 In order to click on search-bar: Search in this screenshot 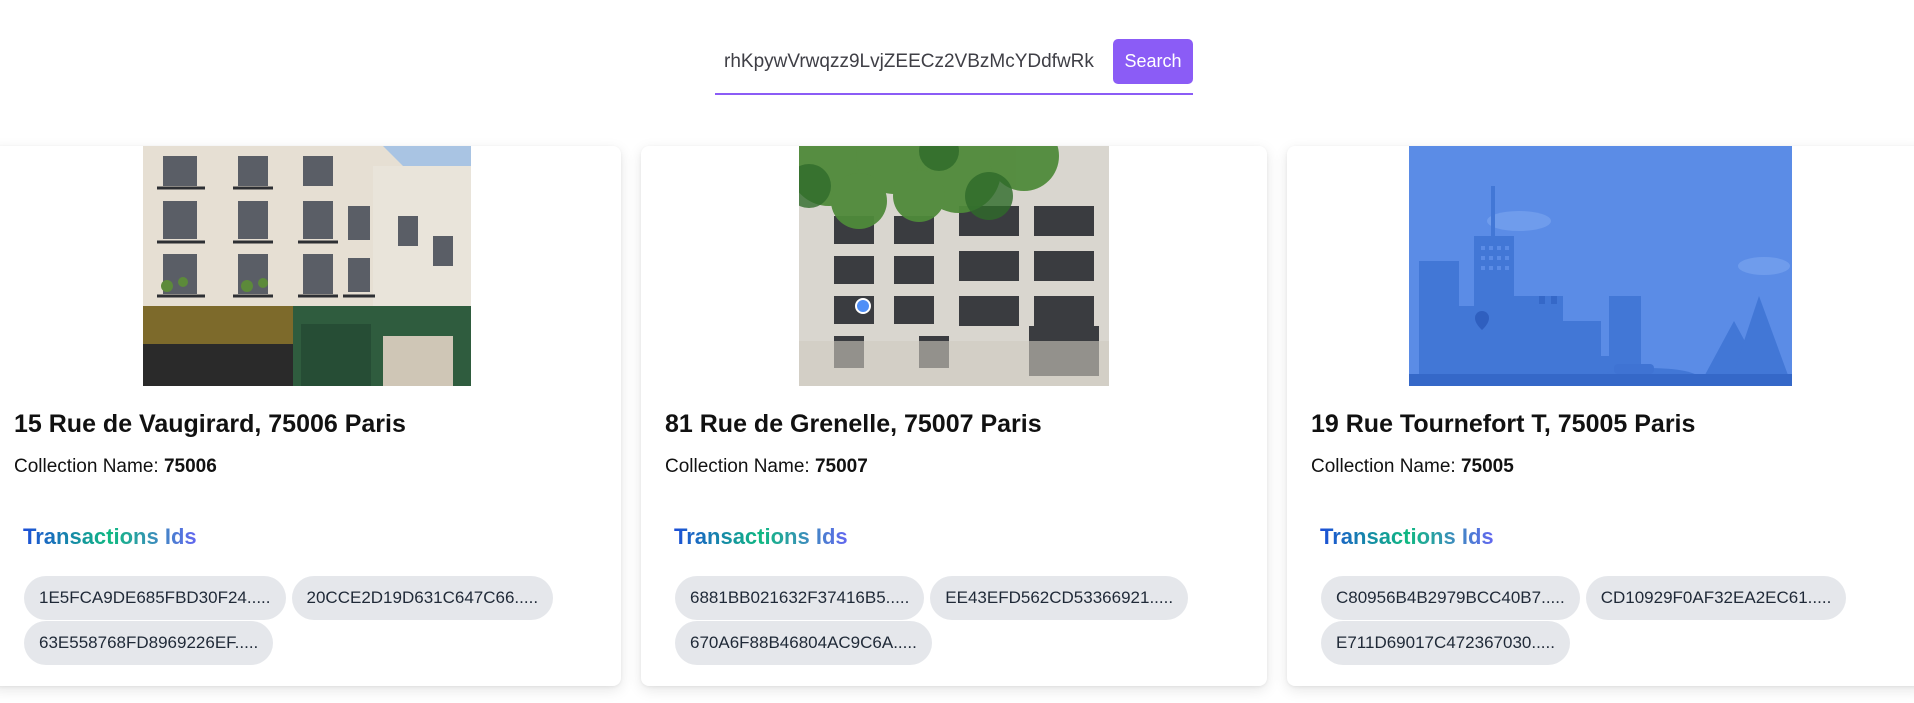, I will do `click(954, 66)`.